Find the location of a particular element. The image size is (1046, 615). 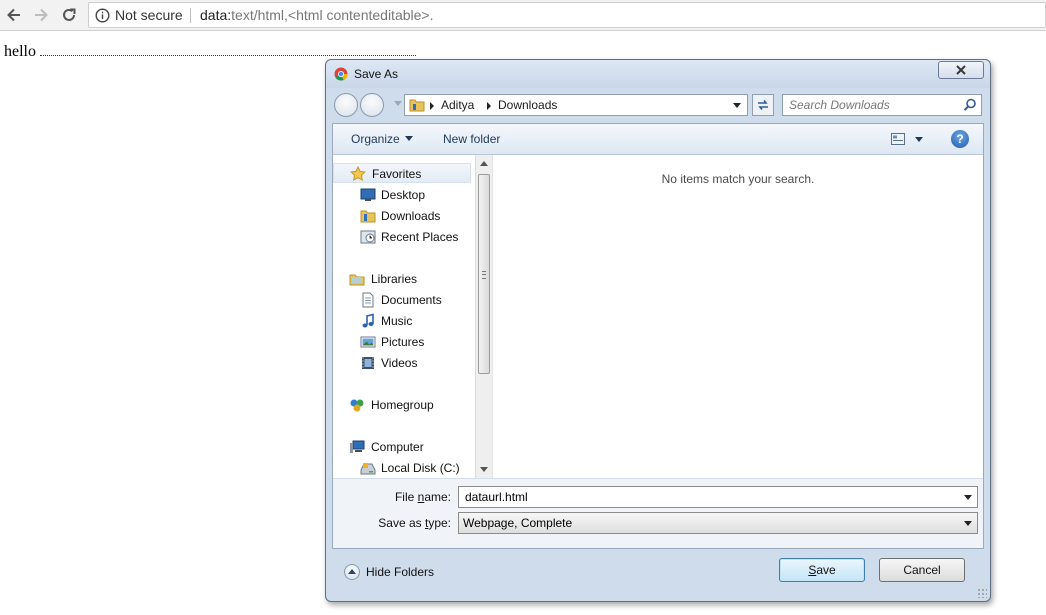

command-bar: Organize New folder ? is located at coordinates (658, 139).